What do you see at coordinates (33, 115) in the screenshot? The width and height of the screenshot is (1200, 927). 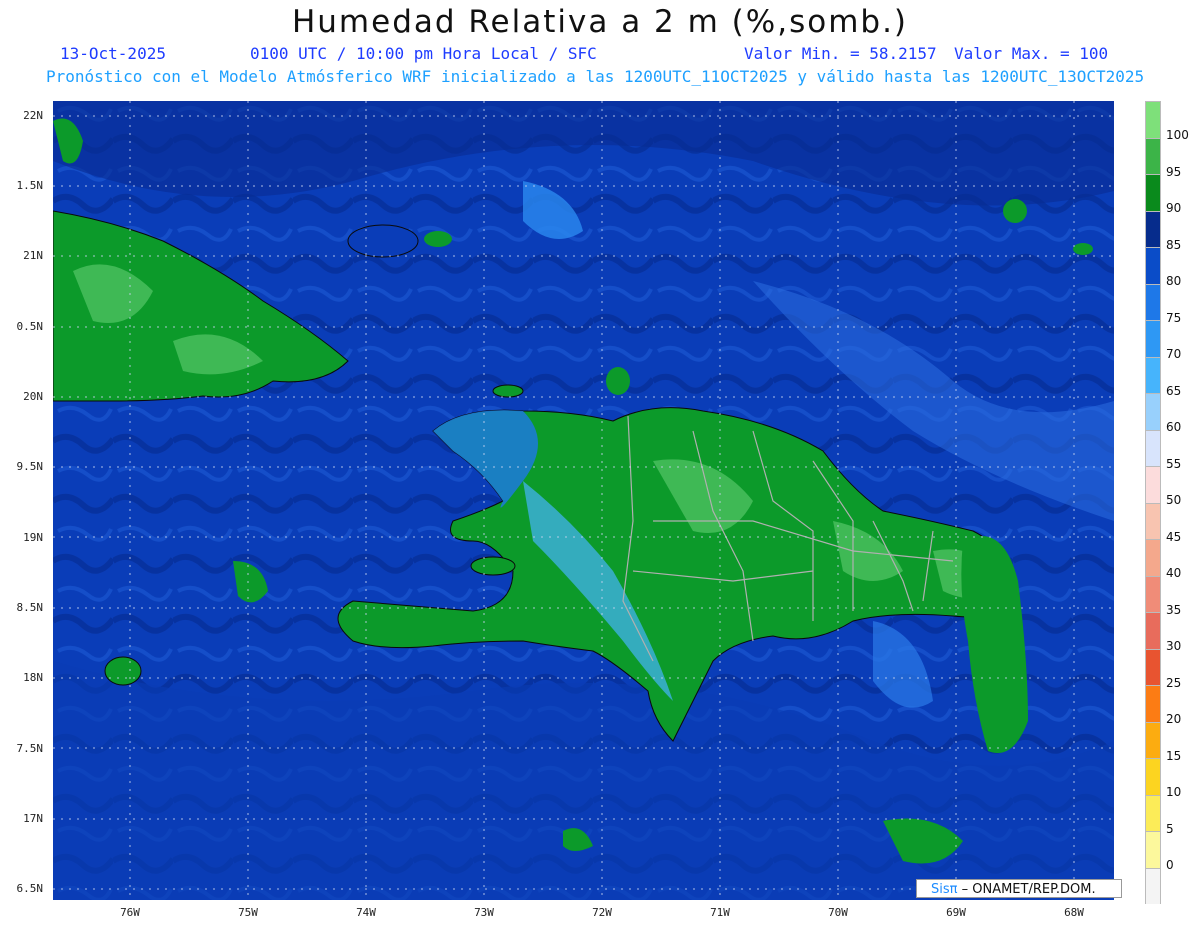 I see `lat-label: 22N` at bounding box center [33, 115].